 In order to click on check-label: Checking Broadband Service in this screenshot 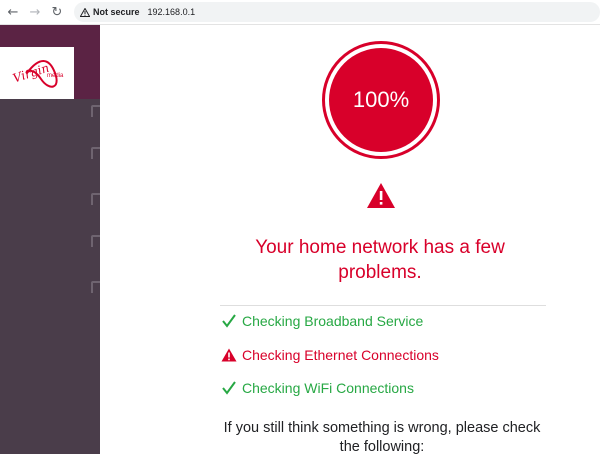, I will do `click(333, 321)`.